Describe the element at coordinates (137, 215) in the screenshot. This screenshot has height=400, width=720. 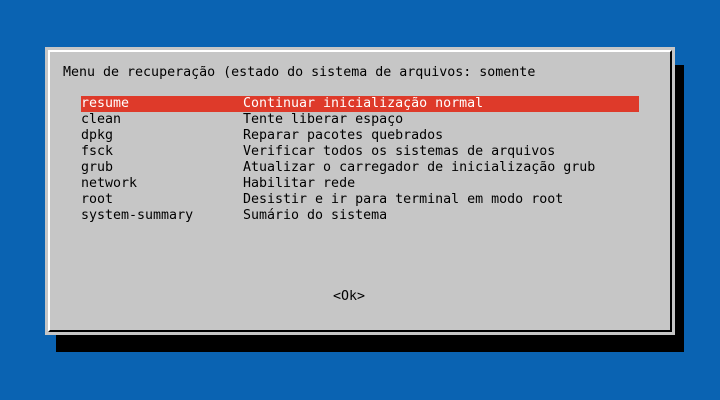
I see `menu-item-tag: system-summary` at that location.